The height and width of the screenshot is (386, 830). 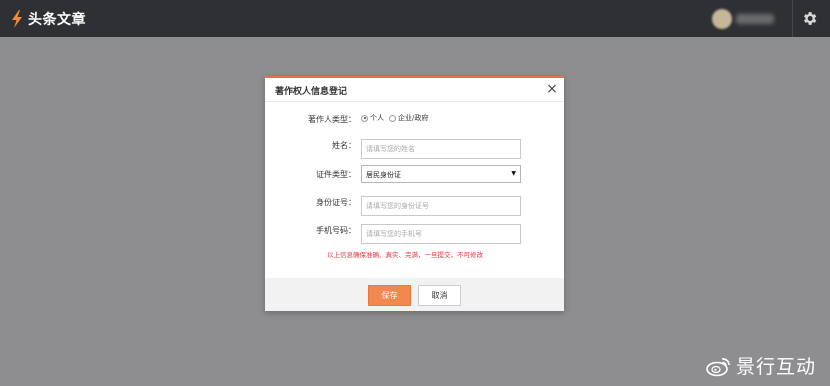 I want to click on name-input, so click(x=441, y=149).